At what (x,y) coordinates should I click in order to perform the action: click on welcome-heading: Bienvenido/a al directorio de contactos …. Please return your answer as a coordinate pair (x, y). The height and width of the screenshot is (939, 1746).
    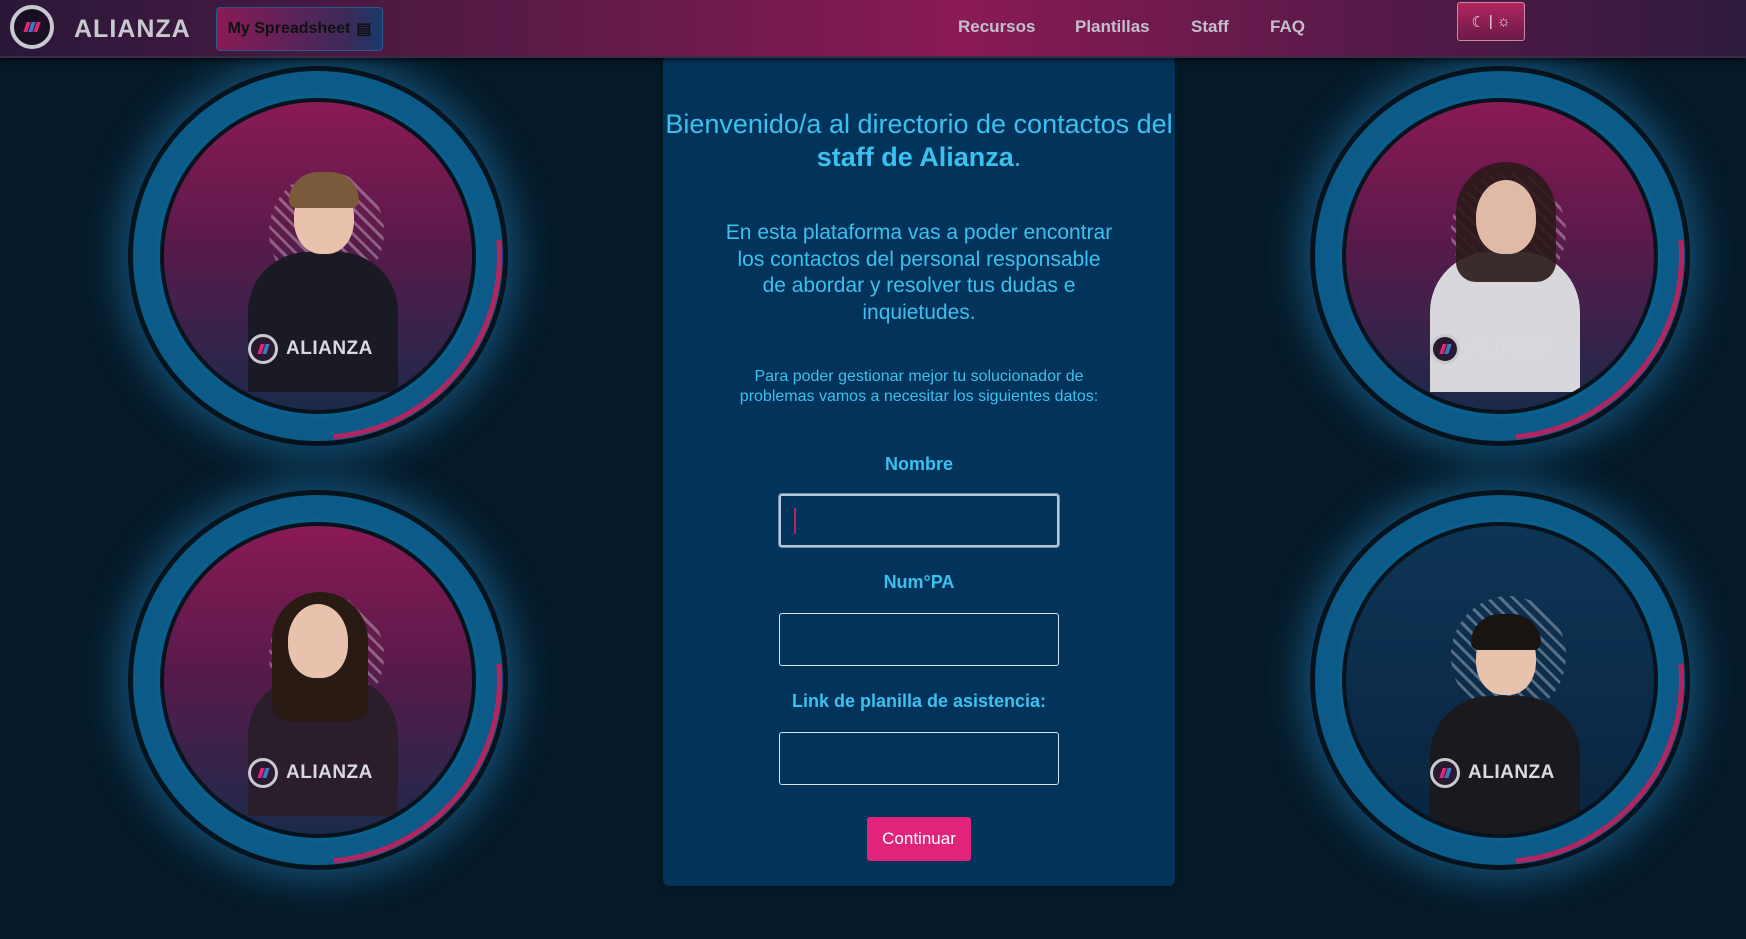
    Looking at the image, I should click on (919, 140).